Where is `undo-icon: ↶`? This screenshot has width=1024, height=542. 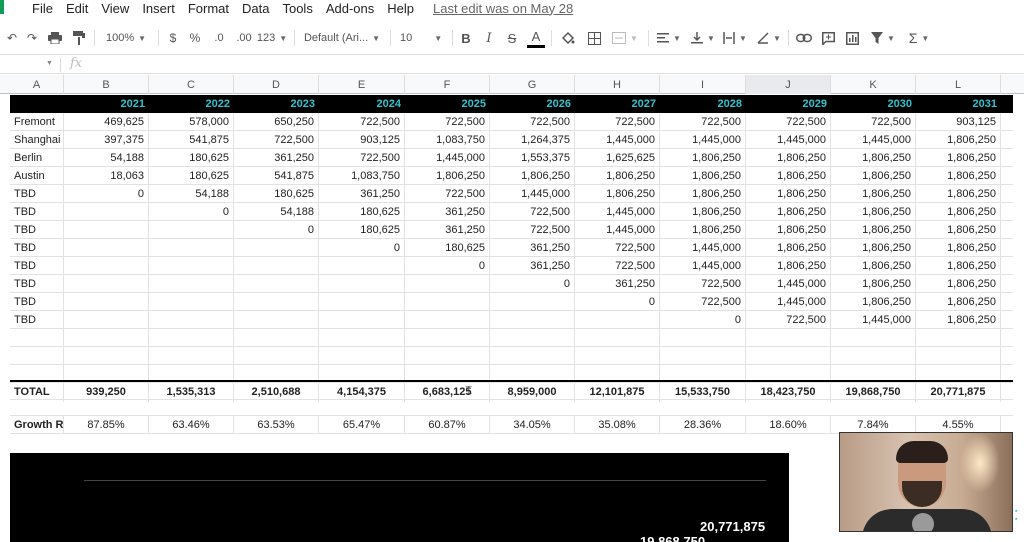
undo-icon: ↶ is located at coordinates (12, 38).